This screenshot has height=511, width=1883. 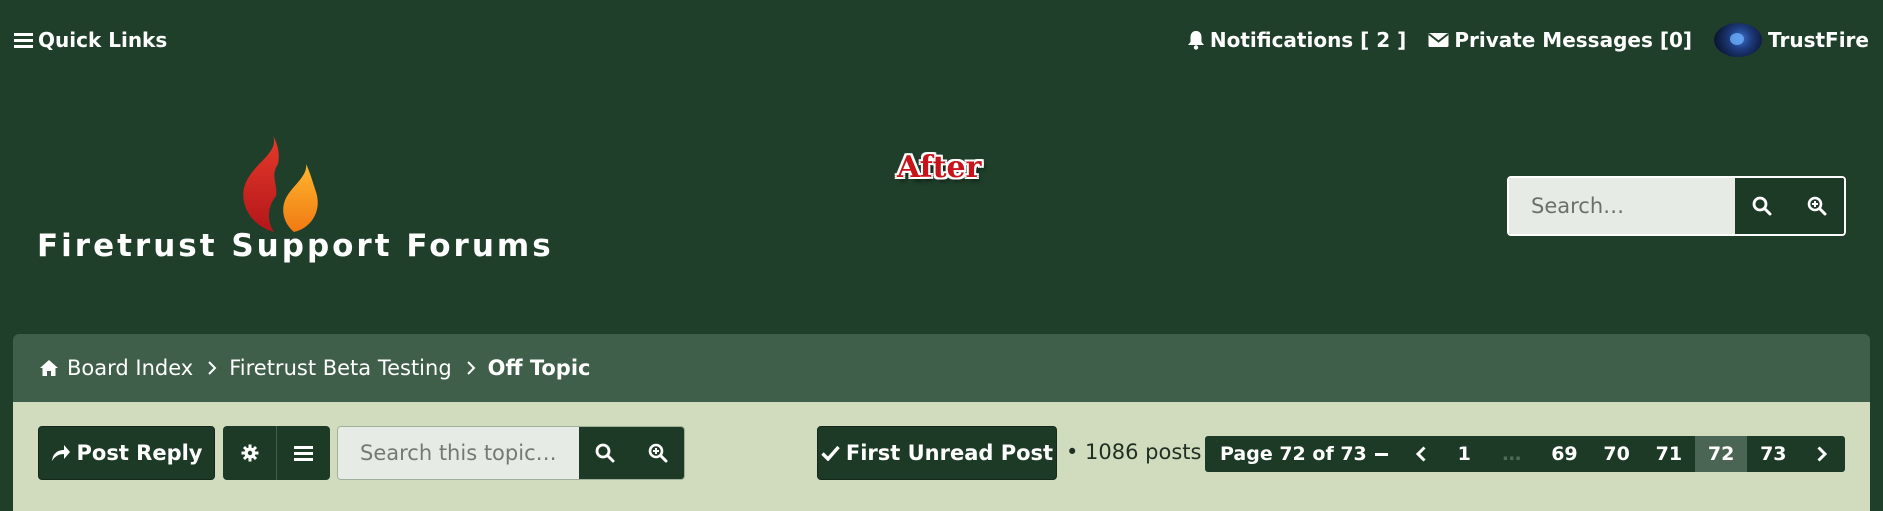 I want to click on quick-links-label: Quick Links, so click(x=103, y=40).